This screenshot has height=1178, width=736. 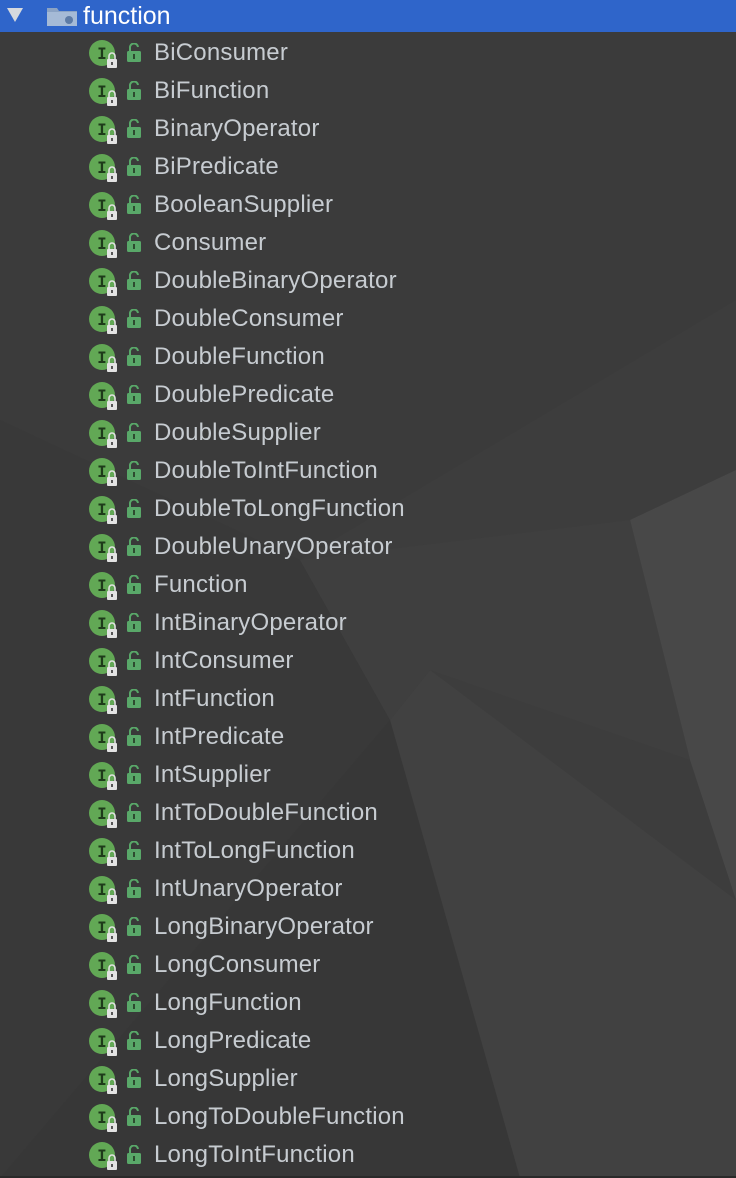 I want to click on tree-item-doublesupplier: I DoubleSupplier, so click(x=368, y=433).